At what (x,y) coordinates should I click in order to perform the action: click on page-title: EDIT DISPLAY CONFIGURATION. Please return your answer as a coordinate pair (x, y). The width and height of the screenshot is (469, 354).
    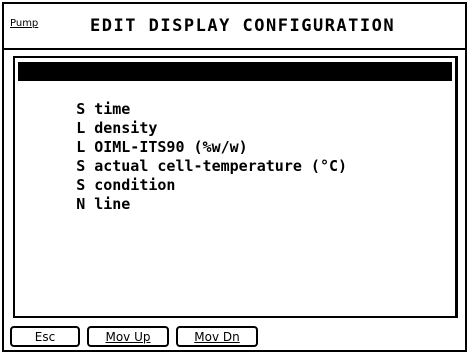
    Looking at the image, I should click on (243, 26).